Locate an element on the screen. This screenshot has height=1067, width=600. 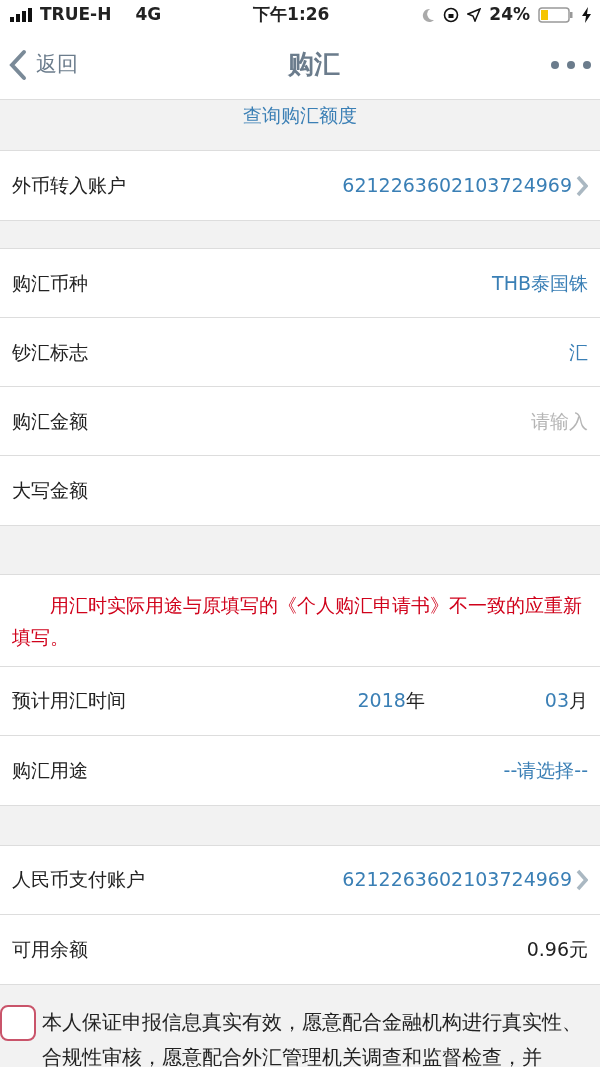
year-selector: 2018 is located at coordinates (381, 700).